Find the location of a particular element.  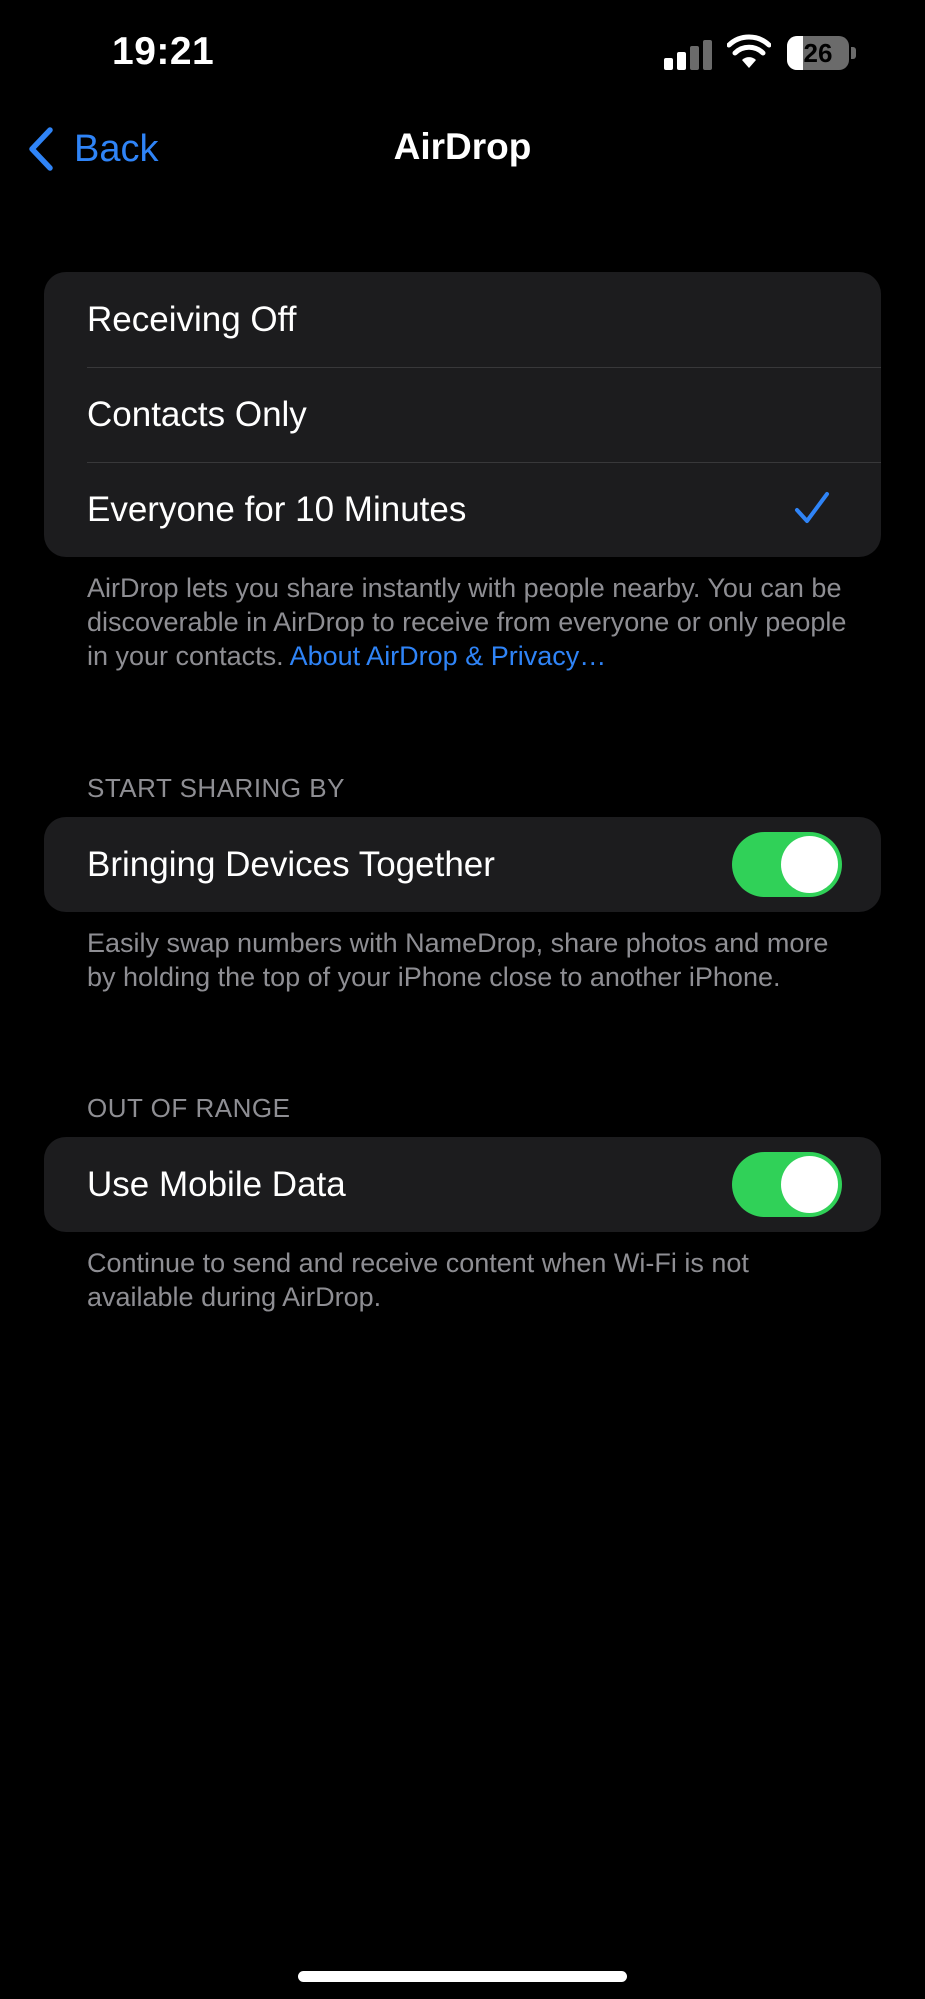

battery-icon: 26 is located at coordinates (821, 53).